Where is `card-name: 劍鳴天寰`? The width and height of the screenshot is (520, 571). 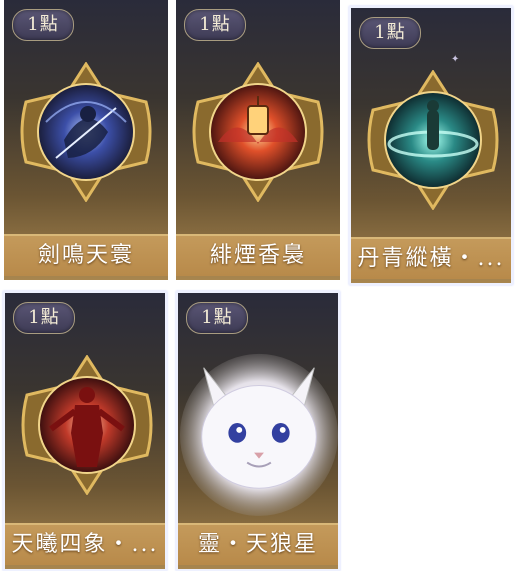
card-name: 劍鳴天寰 is located at coordinates (86, 255).